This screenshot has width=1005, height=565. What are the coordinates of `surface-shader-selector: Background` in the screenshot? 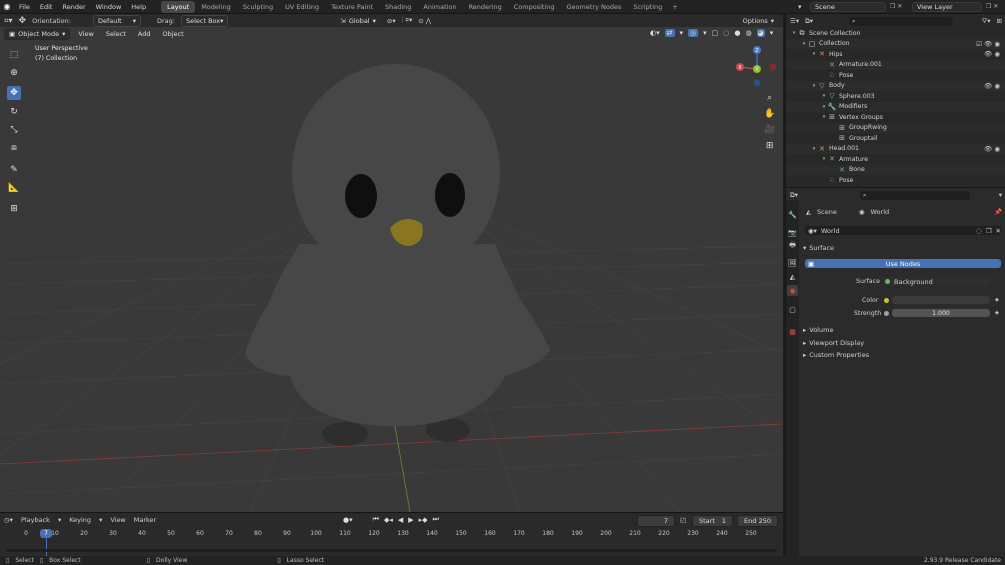 It's located at (936, 281).